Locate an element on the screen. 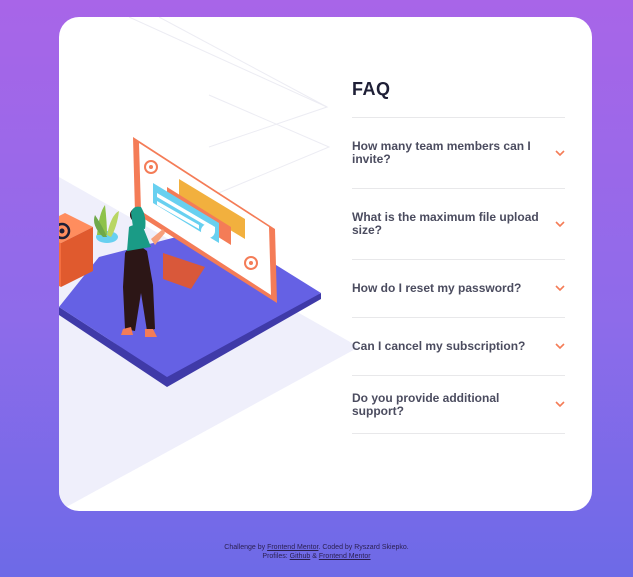 Image resolution: width=633 pixels, height=577 pixels. attribution-prefix: Challenge by is located at coordinates (246, 547).